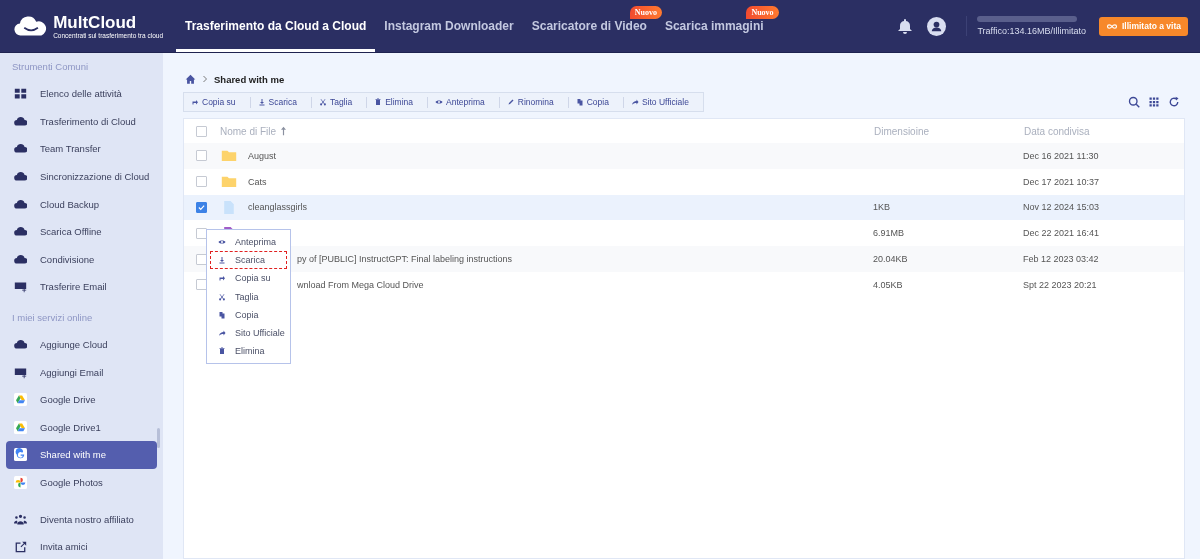  What do you see at coordinates (248, 296) in the screenshot?
I see `menu-item: Taglia` at bounding box center [248, 296].